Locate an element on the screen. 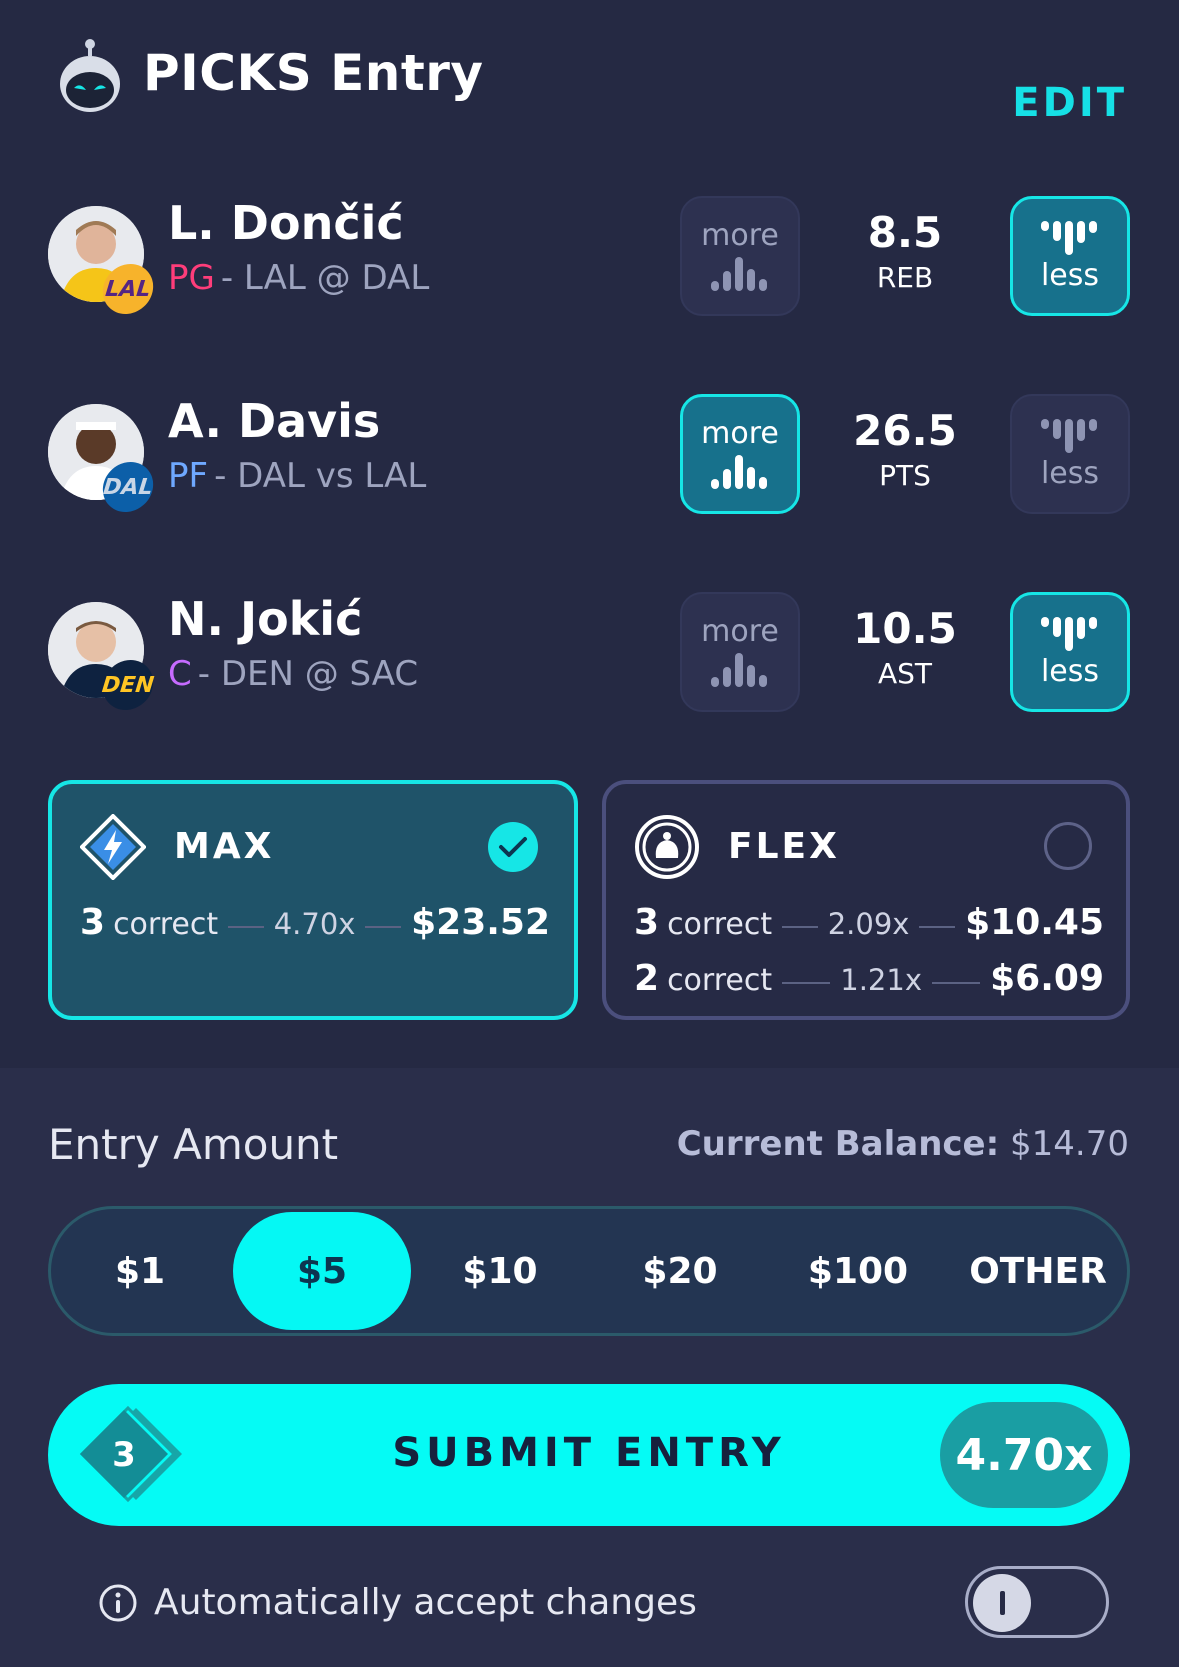 Image resolution: width=1179 pixels, height=1667 pixels. edit-button: EDIT is located at coordinates (1069, 103).